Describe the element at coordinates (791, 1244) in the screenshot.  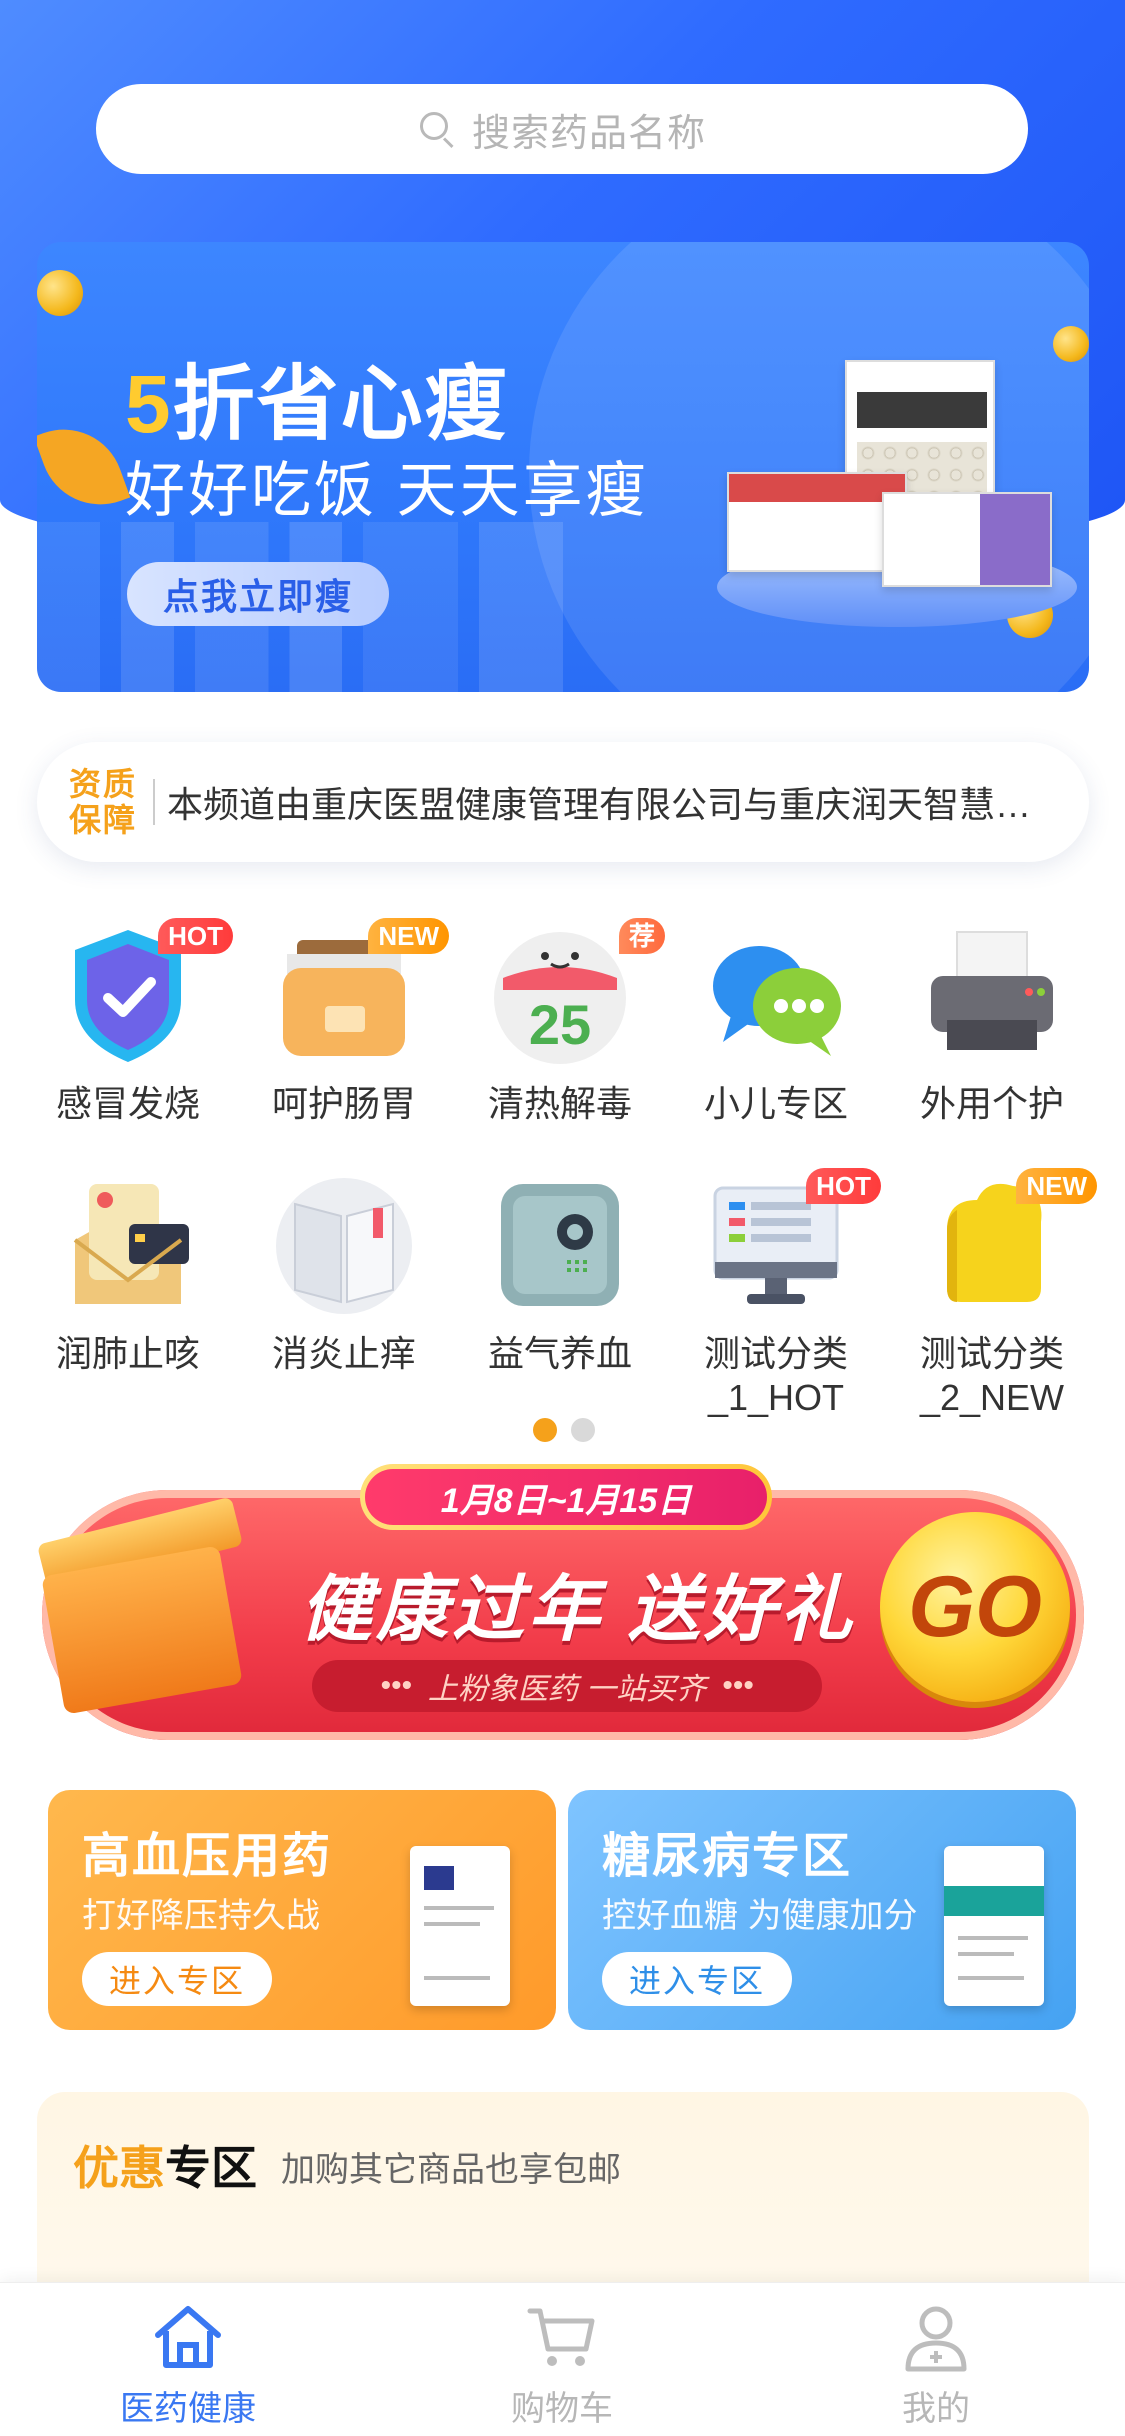
I see `monitor-icon: HOT` at that location.